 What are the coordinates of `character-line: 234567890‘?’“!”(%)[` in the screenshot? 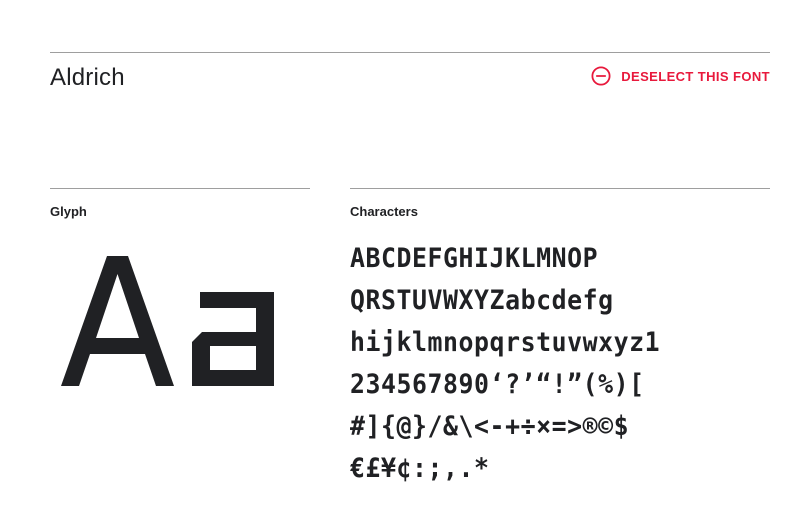 It's located at (497, 384).